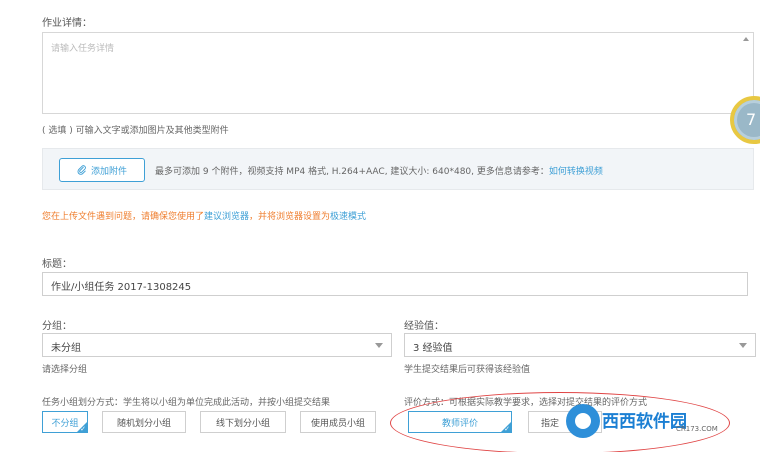 The image size is (760, 452). I want to click on add-attachment-label: 添加附件, so click(108, 171).